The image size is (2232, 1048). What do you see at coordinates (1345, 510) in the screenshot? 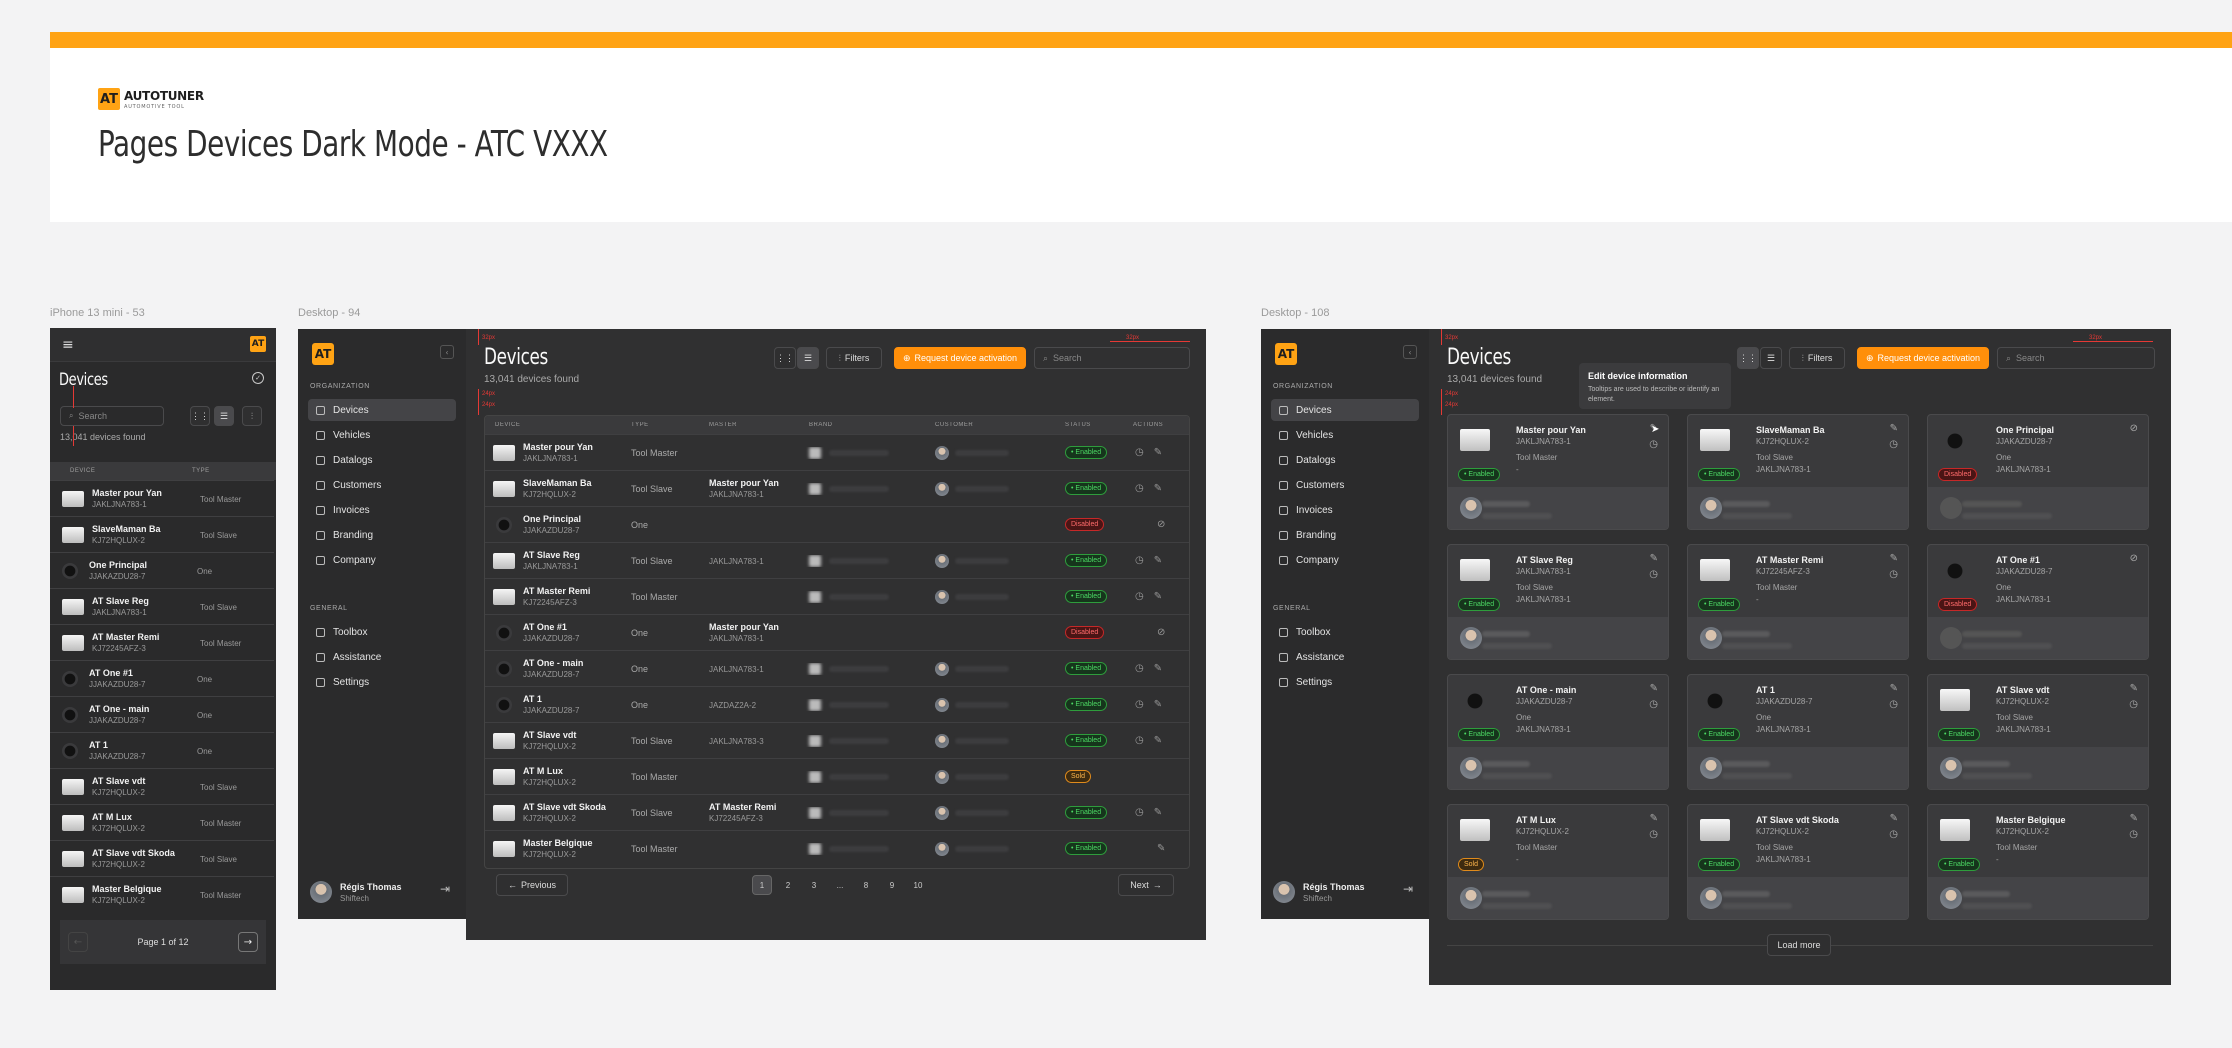
I see `sidebar-item-invoices: Invoices` at bounding box center [1345, 510].